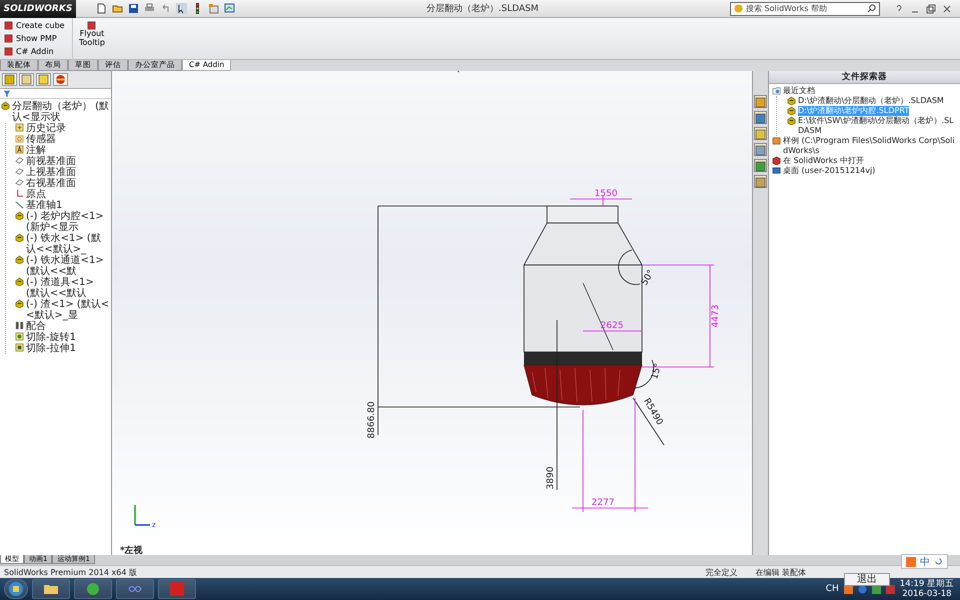 The image size is (960, 600). I want to click on tree-item: (-) 铁水通道<1> (默认<<默, so click(68, 266).